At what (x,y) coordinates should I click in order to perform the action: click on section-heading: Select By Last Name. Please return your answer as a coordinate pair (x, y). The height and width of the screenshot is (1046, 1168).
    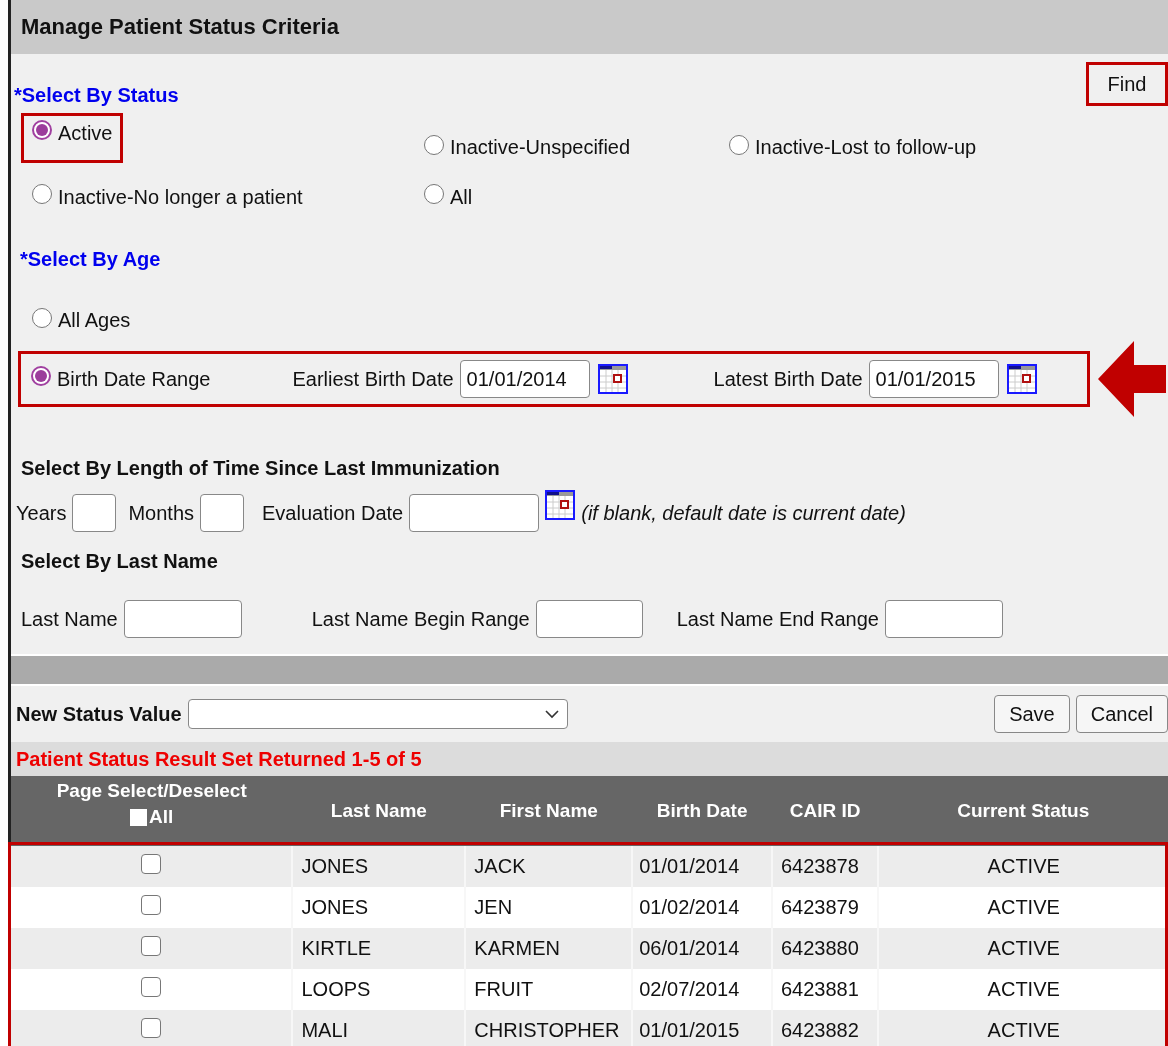
    Looking at the image, I should click on (119, 561).